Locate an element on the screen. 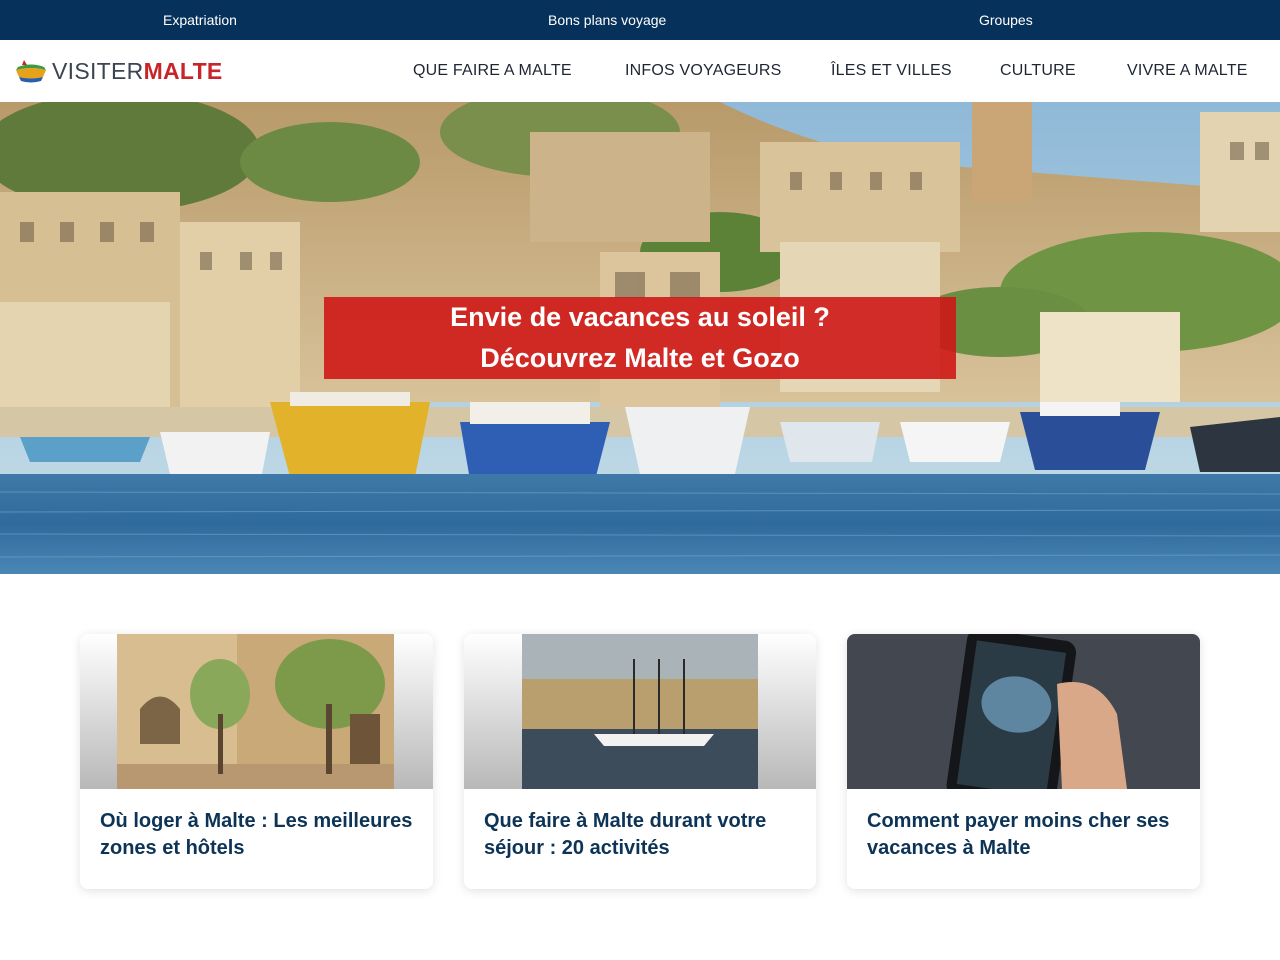  nav-culture: CULTURE is located at coordinates (1038, 71).